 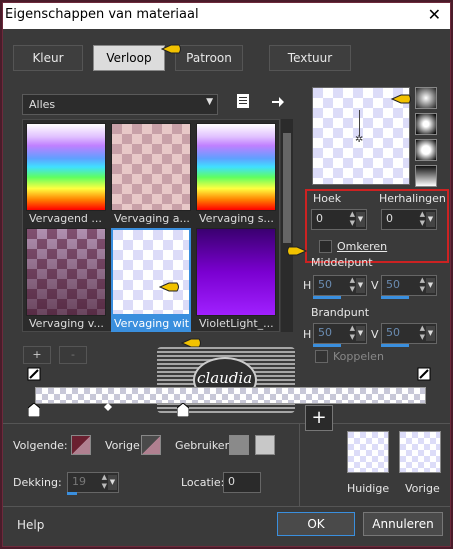 What do you see at coordinates (426, 150) in the screenshot?
I see `sunburst-style-button` at bounding box center [426, 150].